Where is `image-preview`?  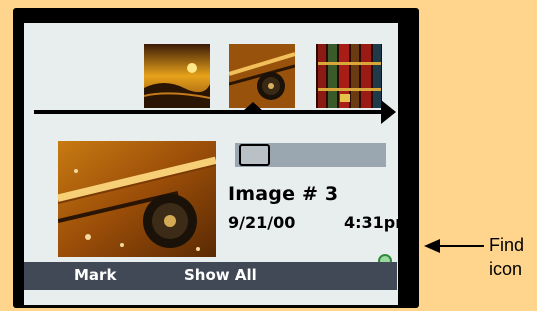 image-preview is located at coordinates (137, 199).